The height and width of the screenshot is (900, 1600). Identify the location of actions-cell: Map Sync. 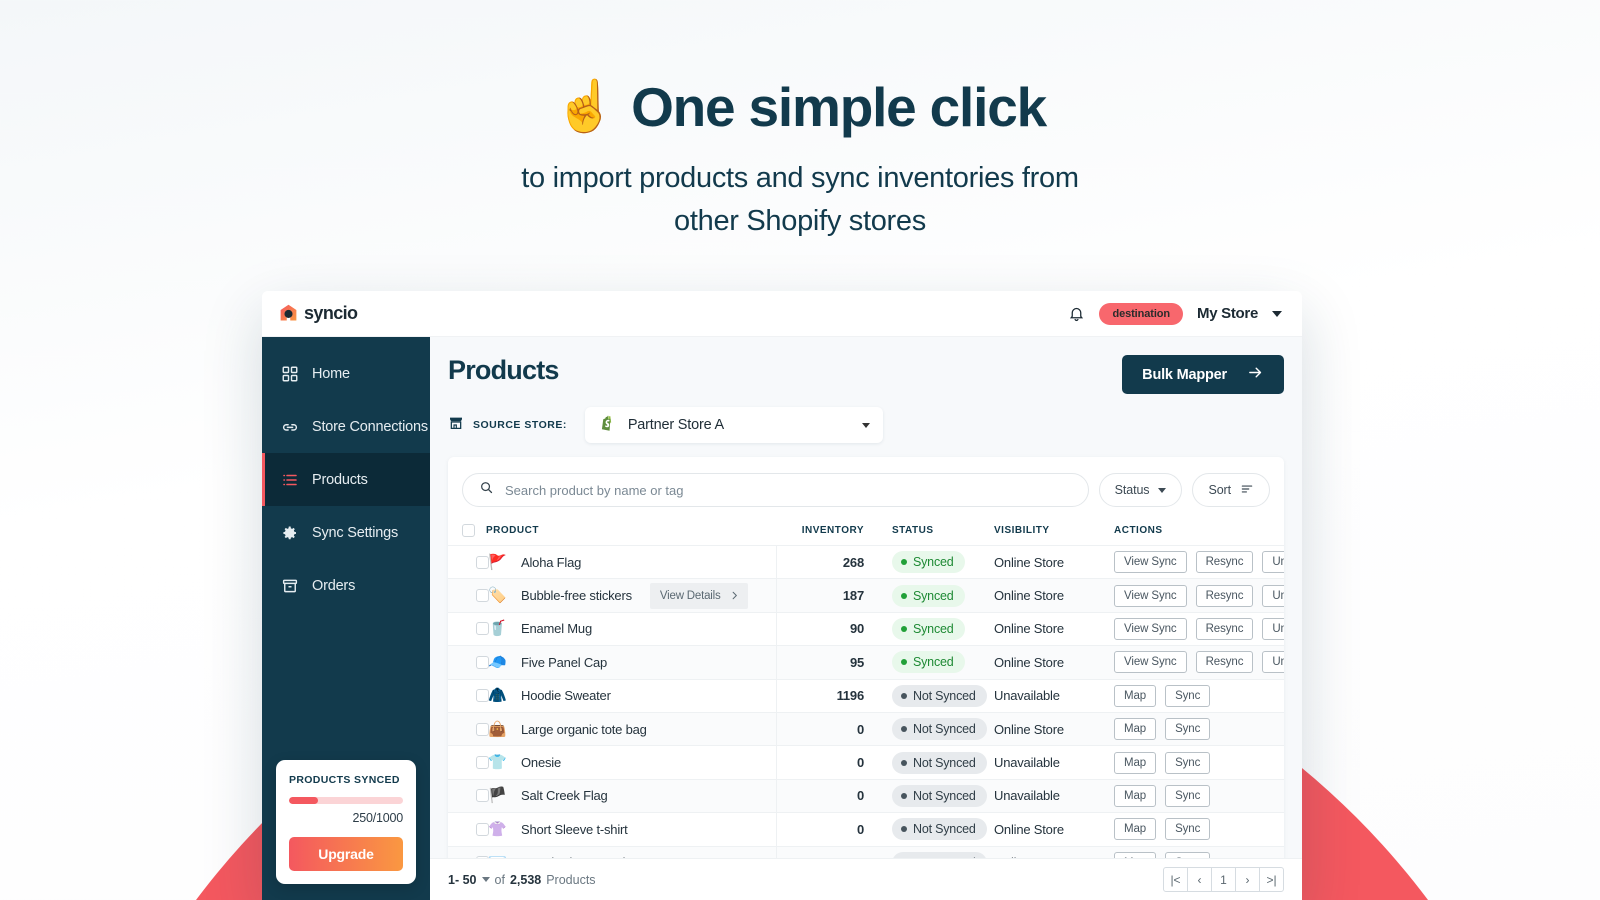
(1199, 728).